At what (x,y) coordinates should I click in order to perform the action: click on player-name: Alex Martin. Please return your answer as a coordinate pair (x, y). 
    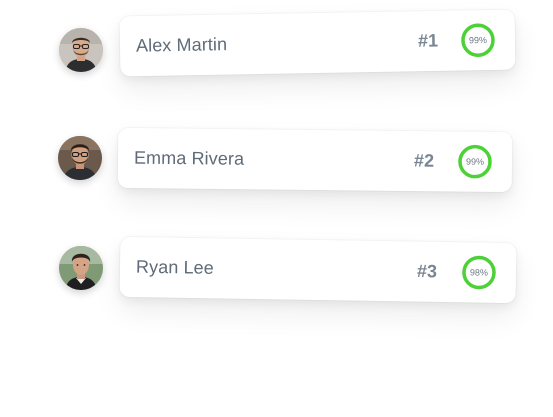
    Looking at the image, I should click on (181, 45).